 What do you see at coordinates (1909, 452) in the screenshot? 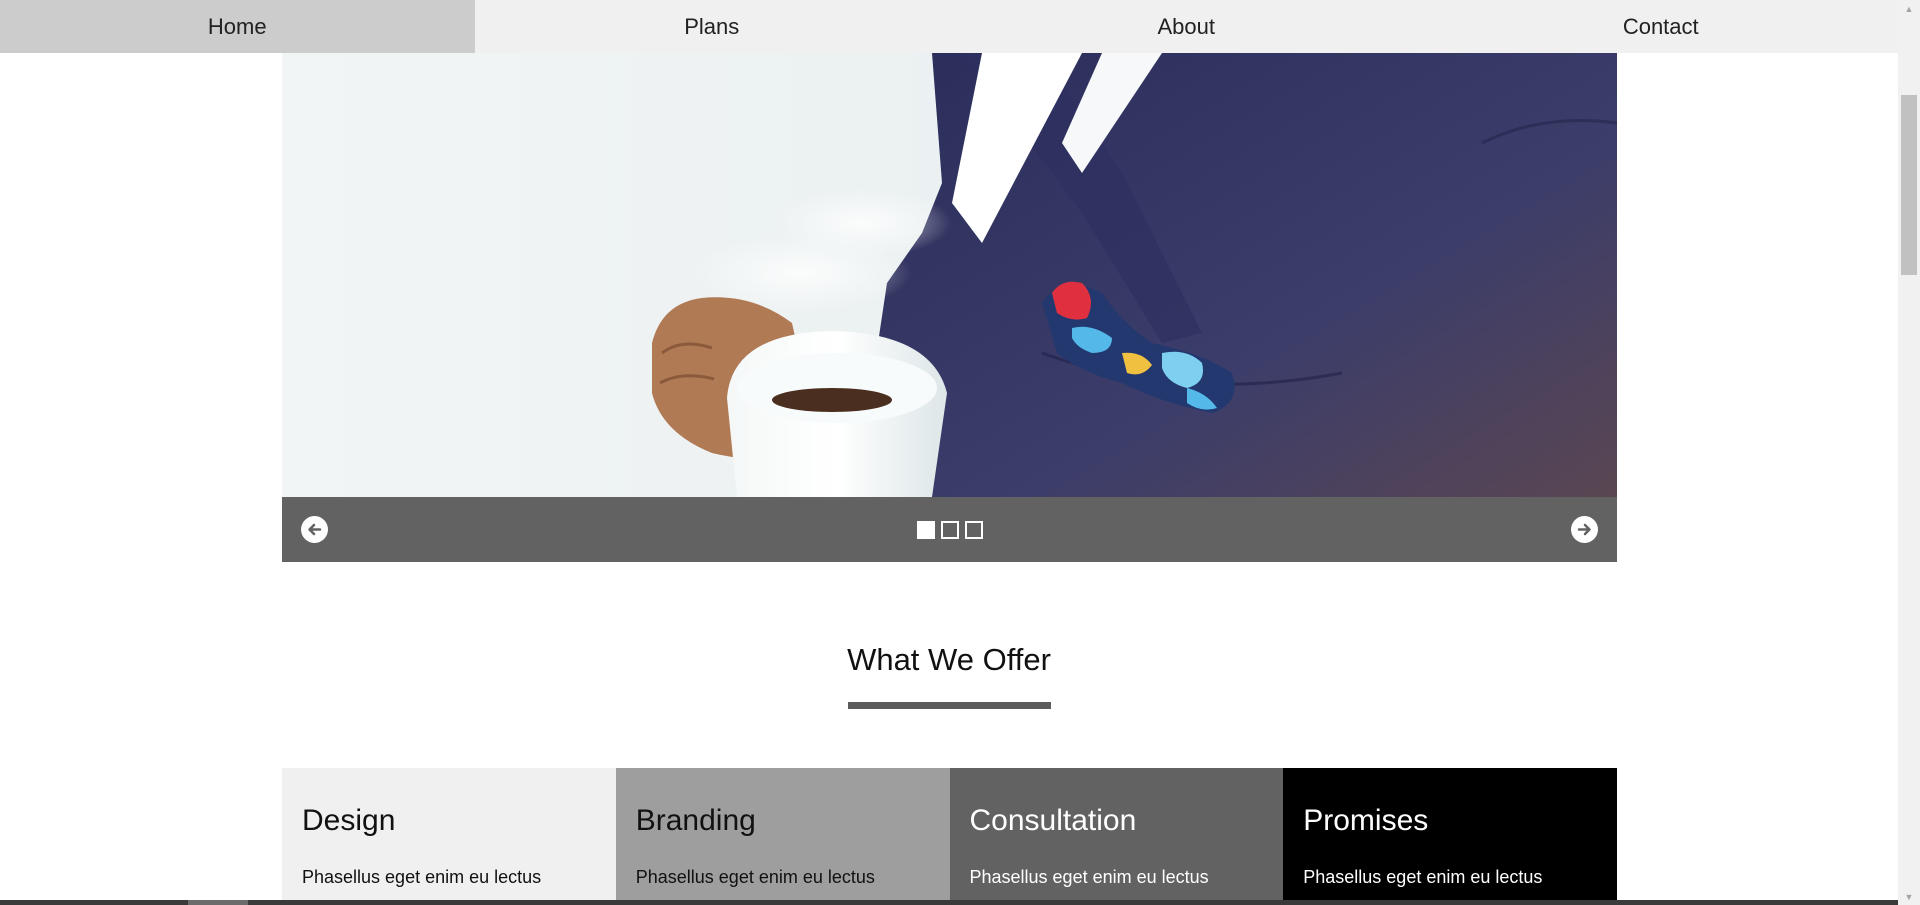
I see `vertical-scrollbar: ▲ ▼` at bounding box center [1909, 452].